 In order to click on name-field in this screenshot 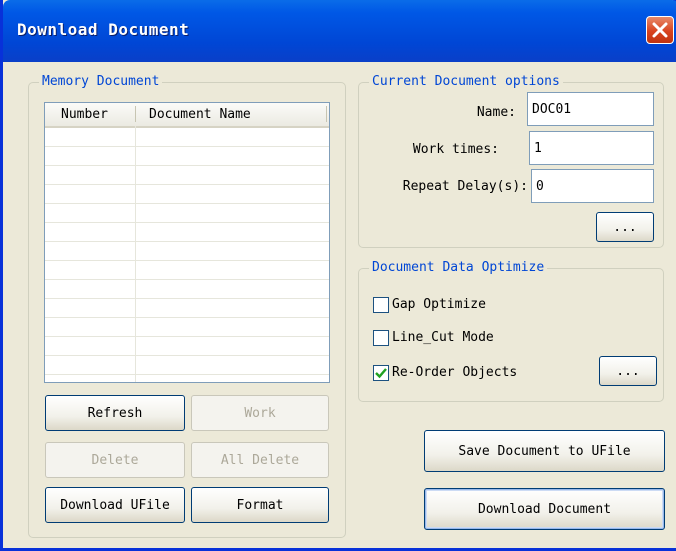, I will do `click(590, 109)`.